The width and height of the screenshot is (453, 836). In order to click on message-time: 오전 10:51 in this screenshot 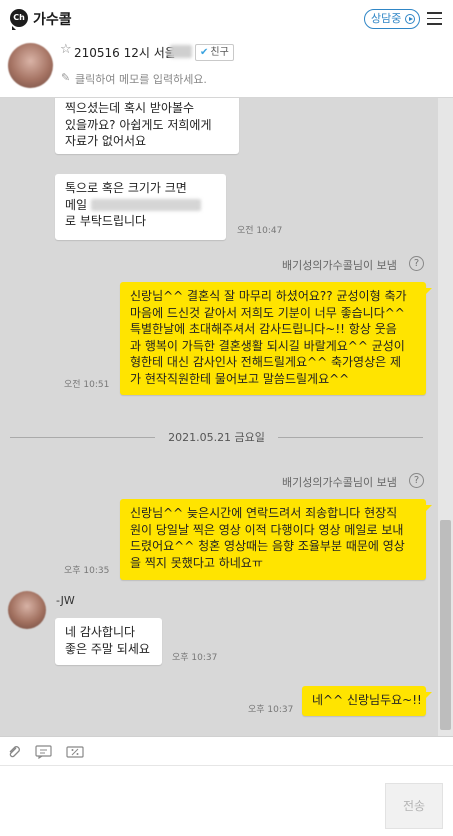, I will do `click(87, 385)`.